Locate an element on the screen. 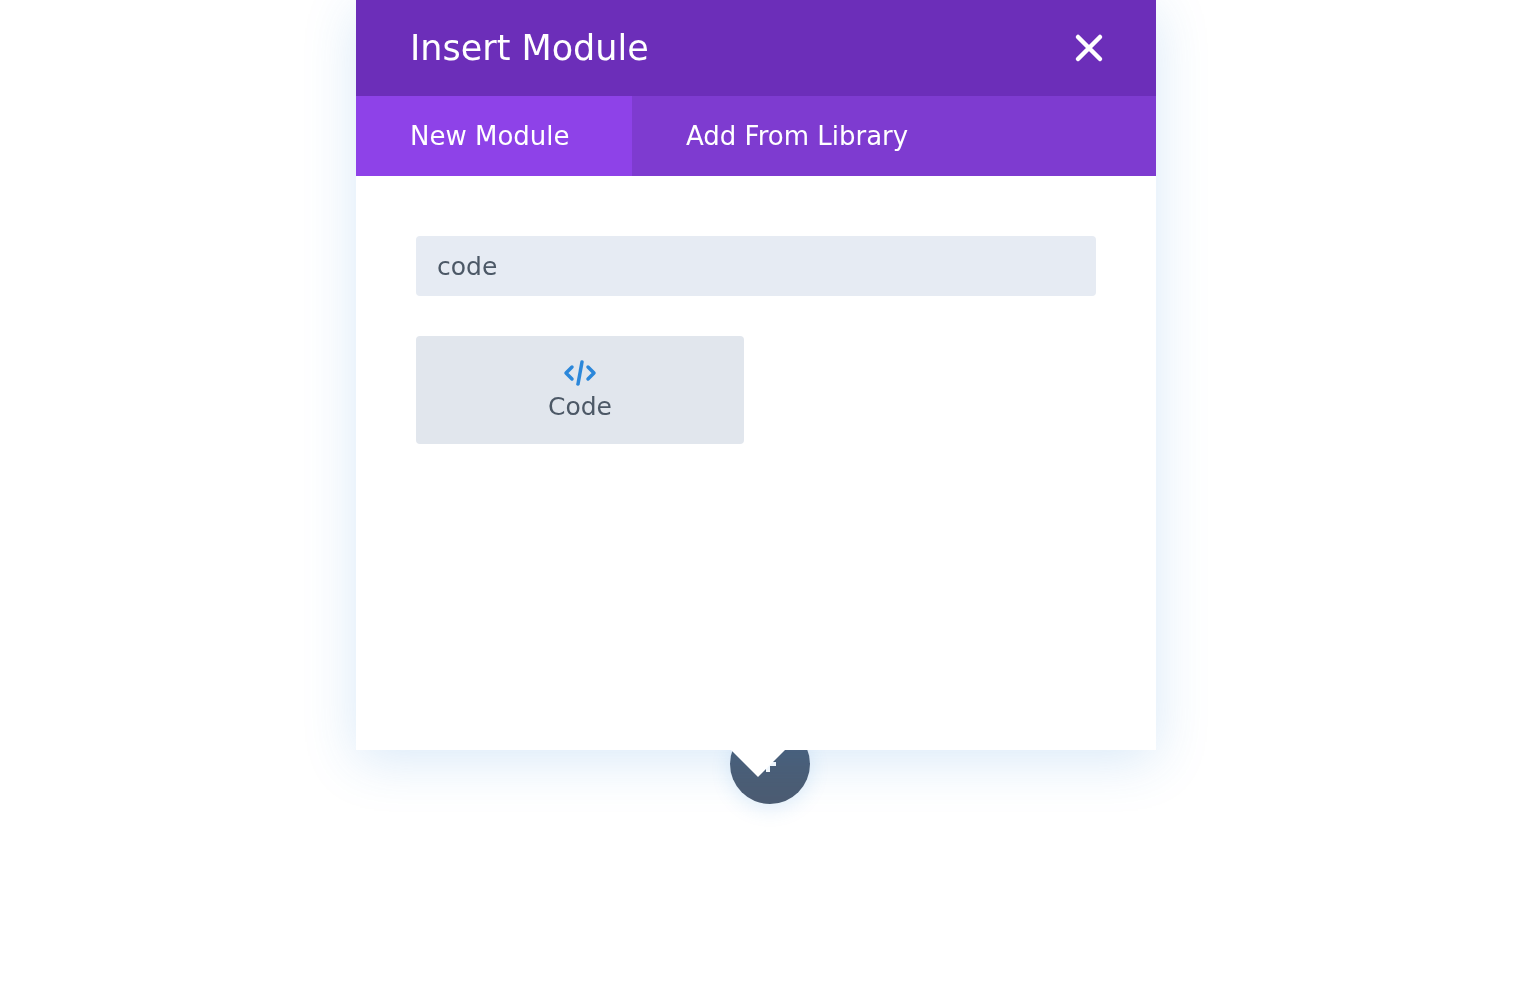 Image resolution: width=1538 pixels, height=992 pixels. search-field: code is located at coordinates (756, 266).